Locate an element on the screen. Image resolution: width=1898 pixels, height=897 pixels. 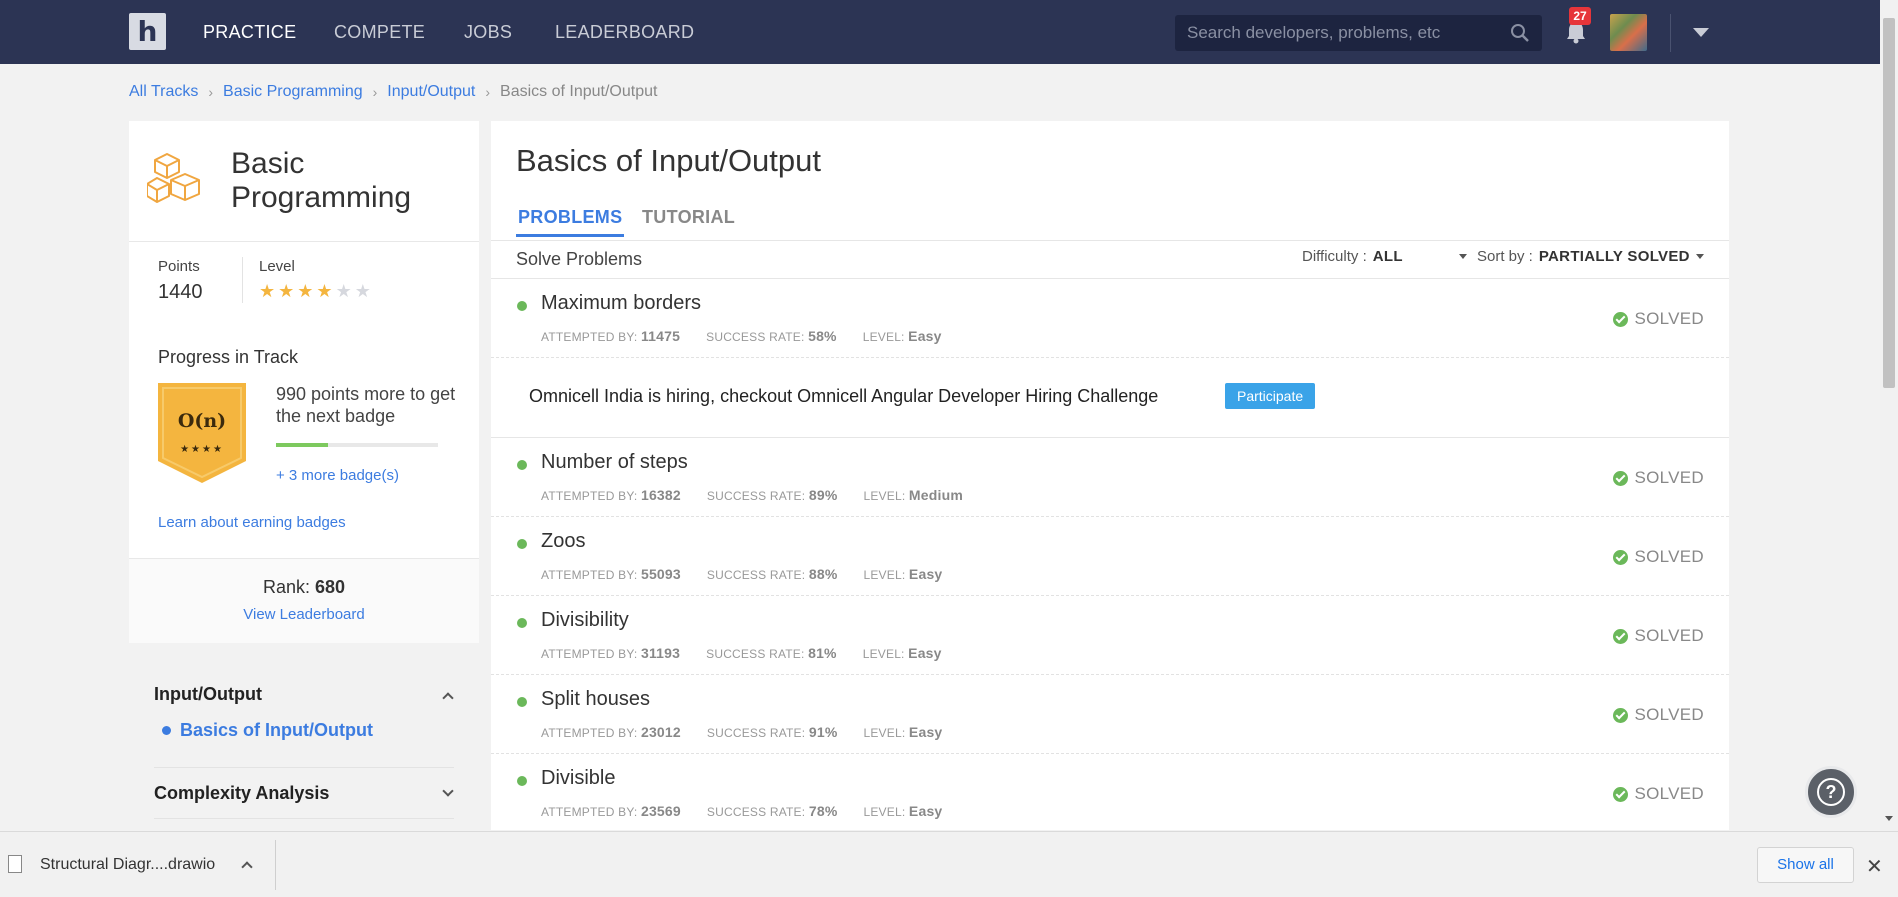
rank-box: Rank: 680 View Leaderboard is located at coordinates (304, 600).